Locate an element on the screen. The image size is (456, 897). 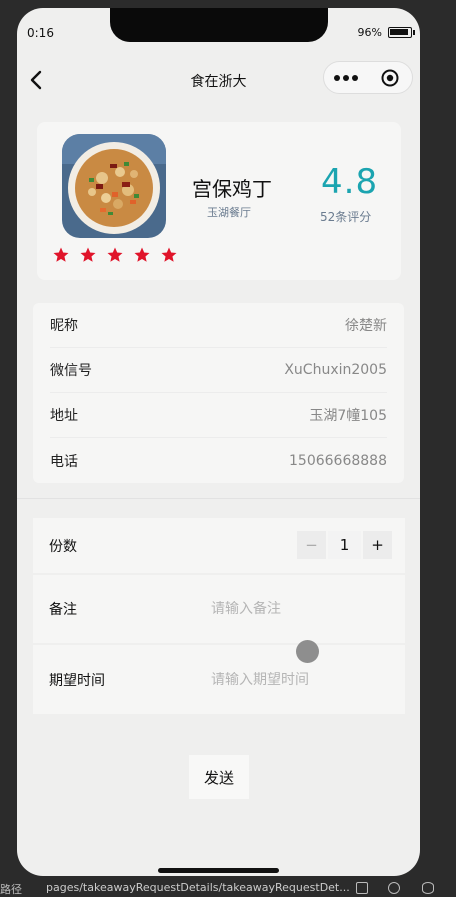
info-label: 电话 is located at coordinates (64, 461).